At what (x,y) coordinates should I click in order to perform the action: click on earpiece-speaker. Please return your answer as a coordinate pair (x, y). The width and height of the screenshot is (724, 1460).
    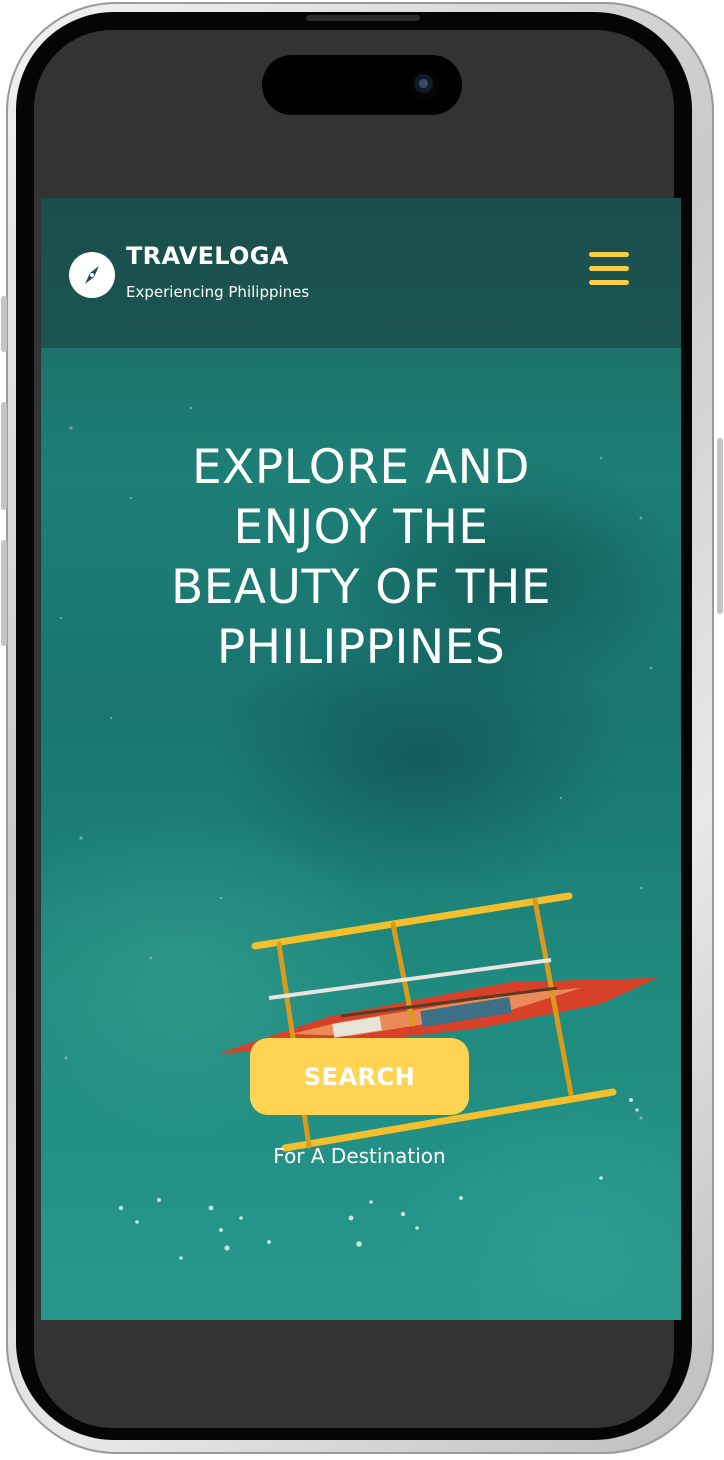
    Looking at the image, I should click on (363, 18).